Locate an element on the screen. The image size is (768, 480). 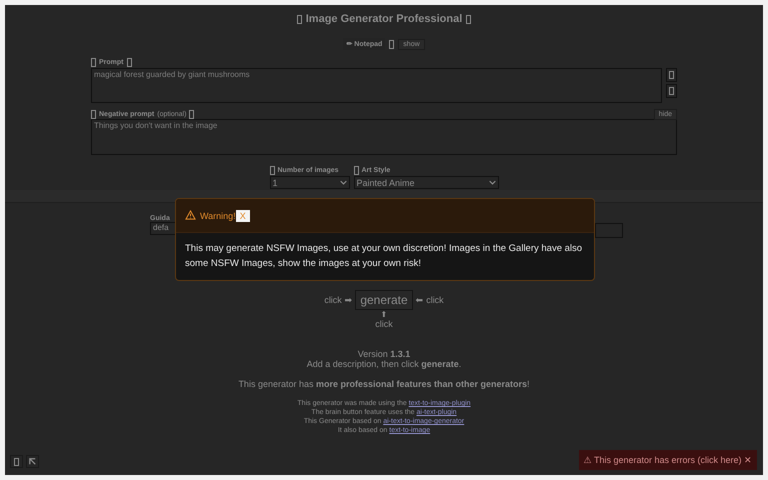
close-button: X is located at coordinates (243, 216).